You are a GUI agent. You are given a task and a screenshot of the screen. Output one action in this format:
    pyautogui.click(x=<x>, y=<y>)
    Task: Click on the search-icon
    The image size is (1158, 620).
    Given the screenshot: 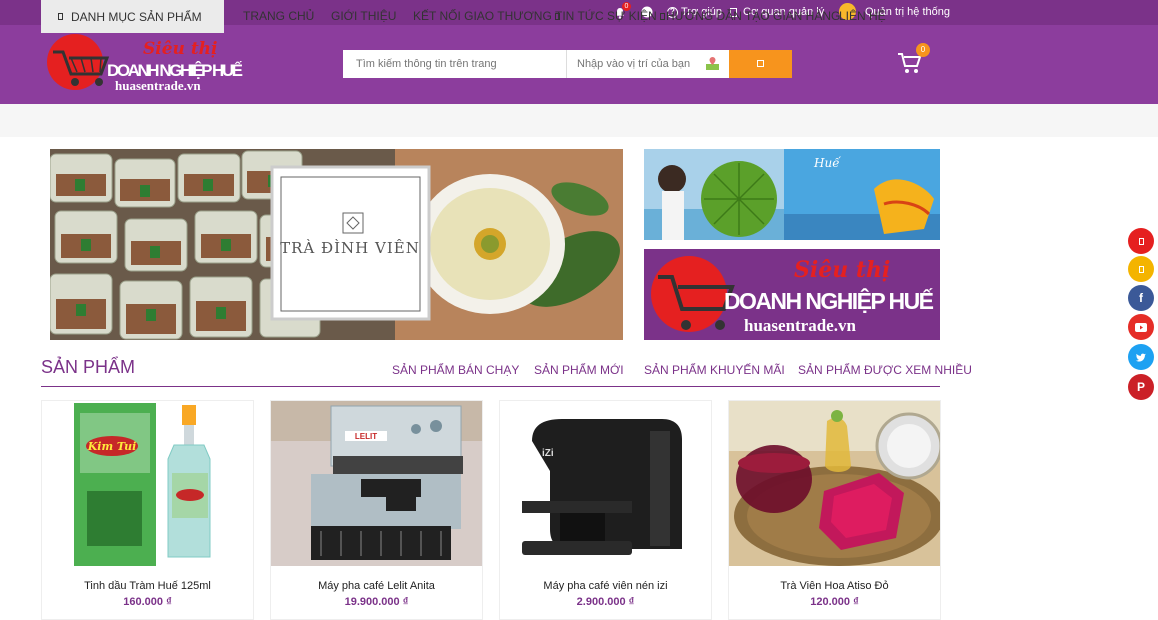 What is the action you would take?
    pyautogui.click(x=760, y=63)
    